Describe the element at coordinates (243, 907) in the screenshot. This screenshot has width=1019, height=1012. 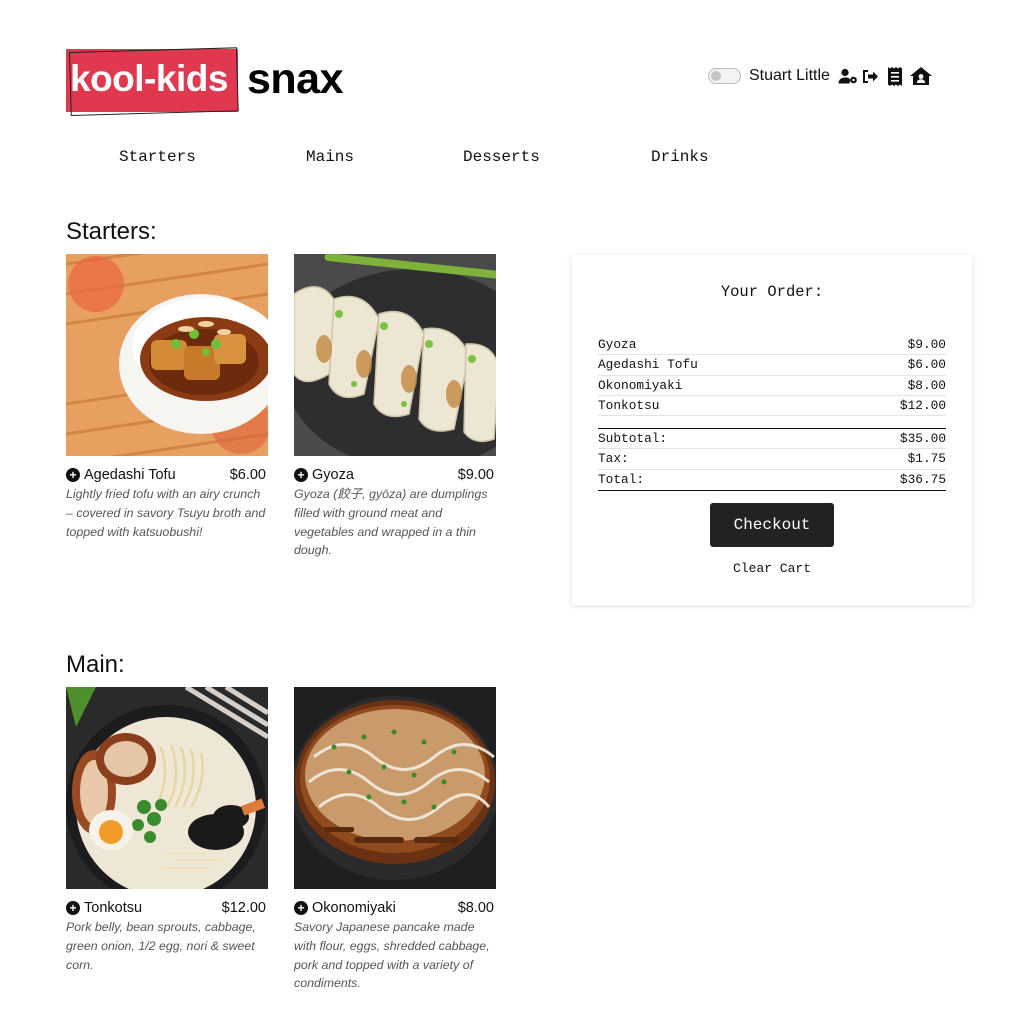
I see `item-price: $12.00` at that location.